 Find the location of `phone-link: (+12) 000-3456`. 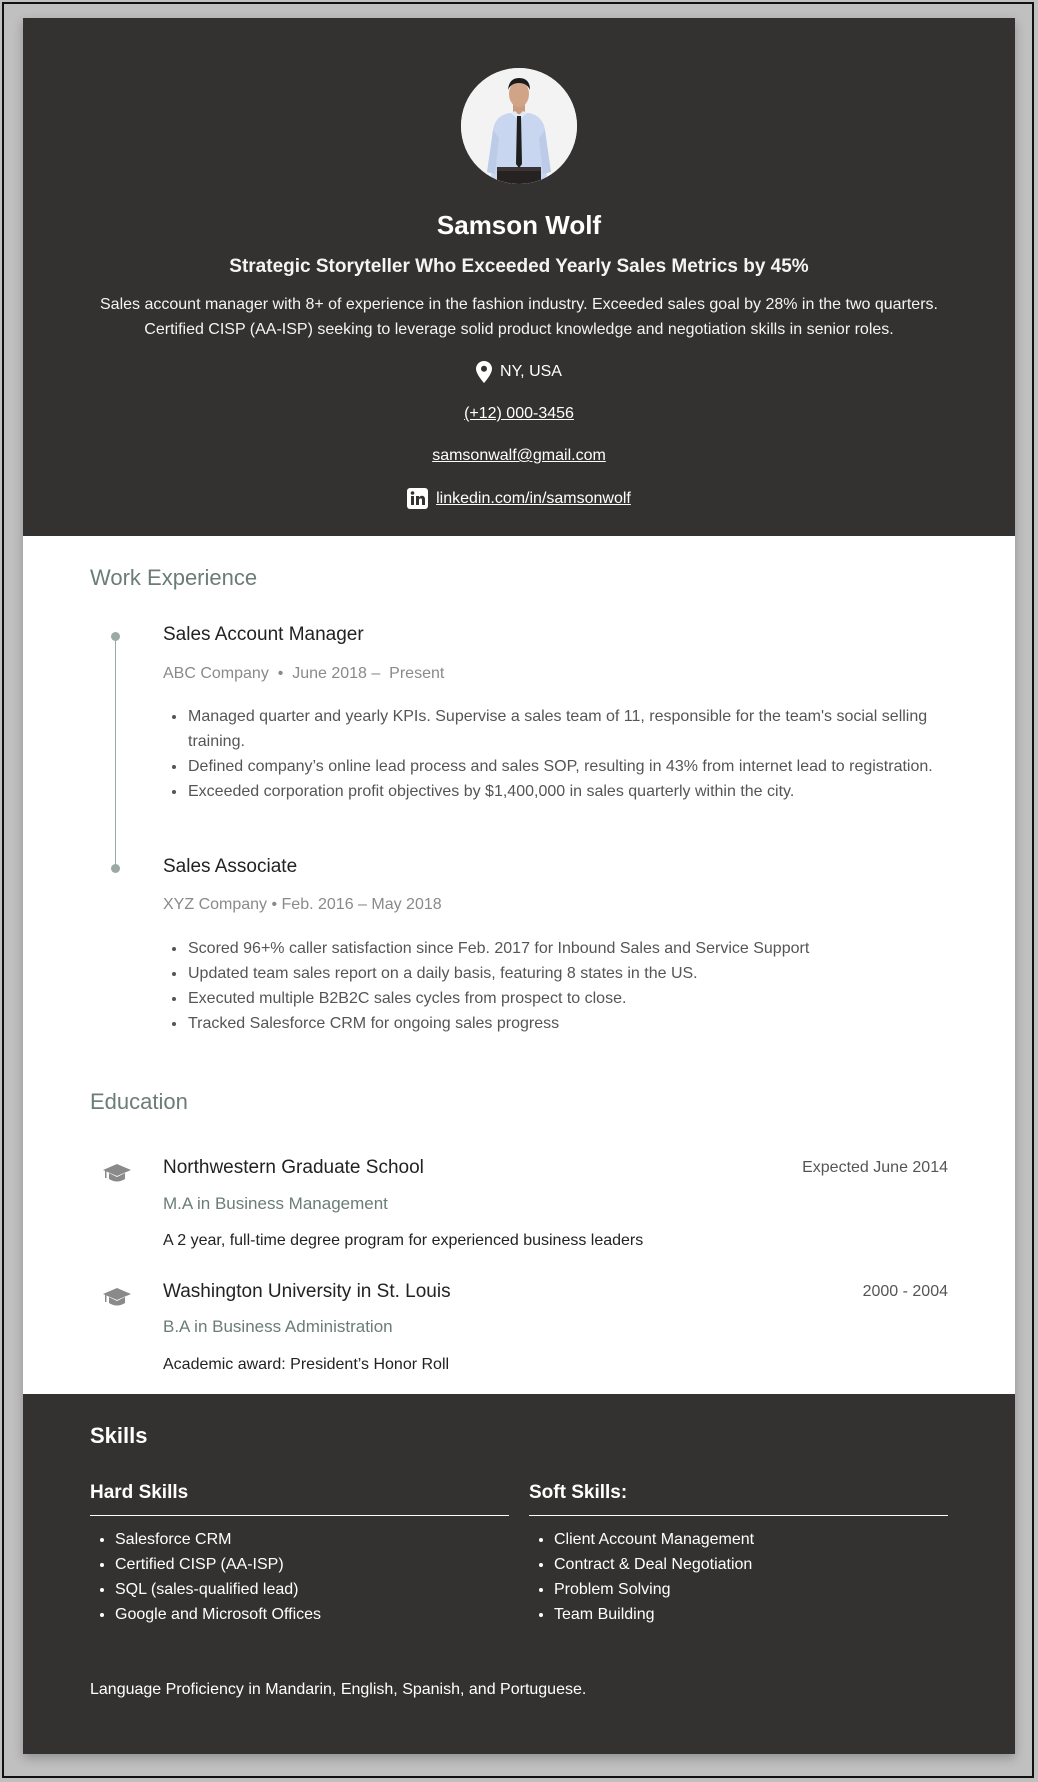

phone-link: (+12) 000-3456 is located at coordinates (519, 413).